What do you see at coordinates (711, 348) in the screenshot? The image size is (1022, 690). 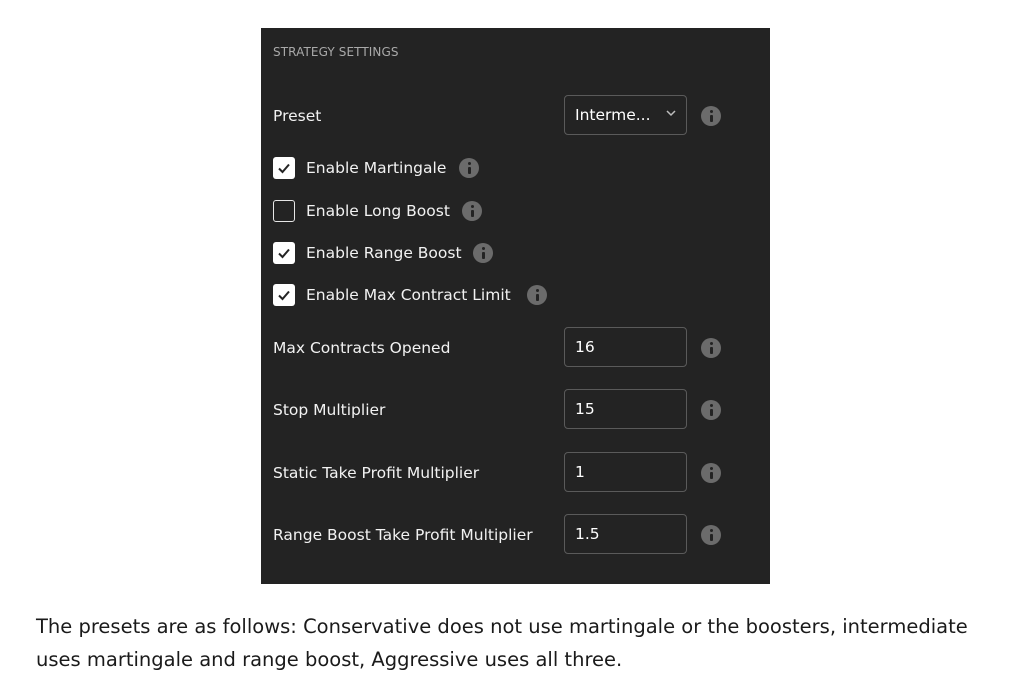 I see `max-contracts-info-icon` at bounding box center [711, 348].